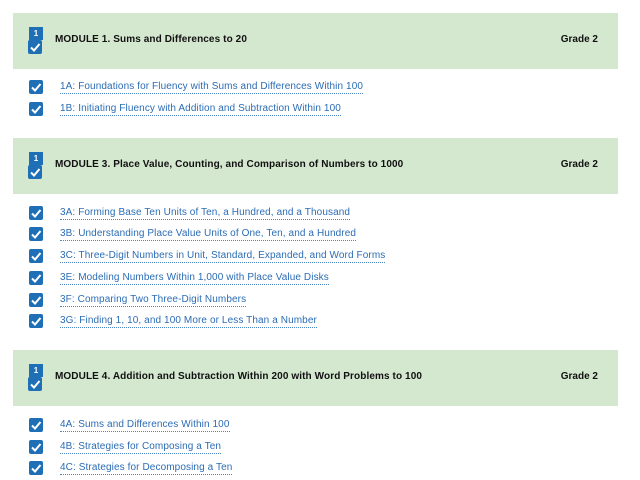 The image size is (640, 480). What do you see at coordinates (153, 300) in the screenshot?
I see `lesson-link: 3F: Comparing Two Three-Digit Numbers` at bounding box center [153, 300].